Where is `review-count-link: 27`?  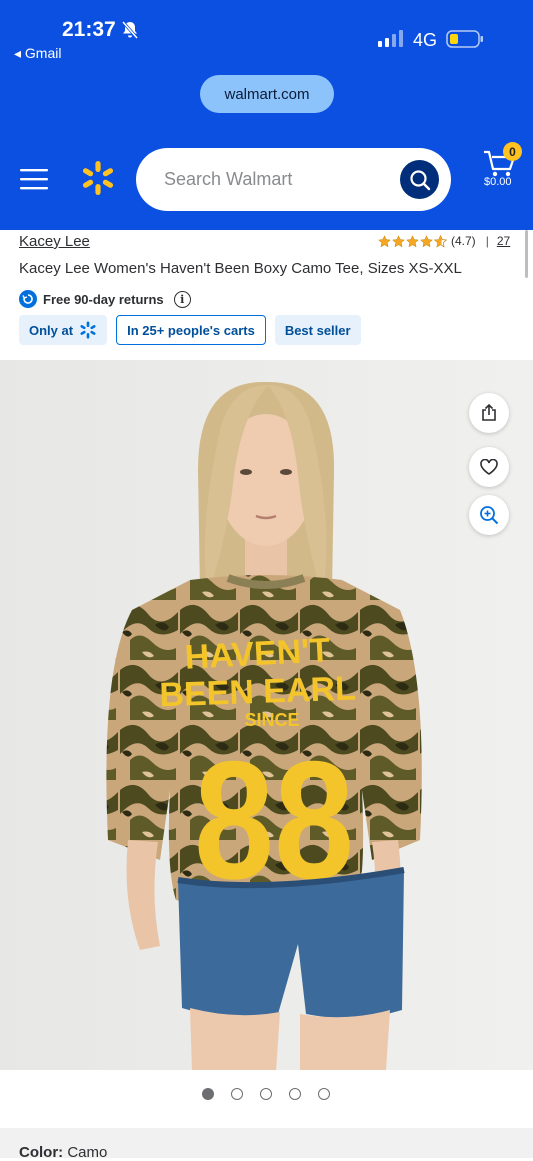
review-count-link: 27 is located at coordinates (503, 241).